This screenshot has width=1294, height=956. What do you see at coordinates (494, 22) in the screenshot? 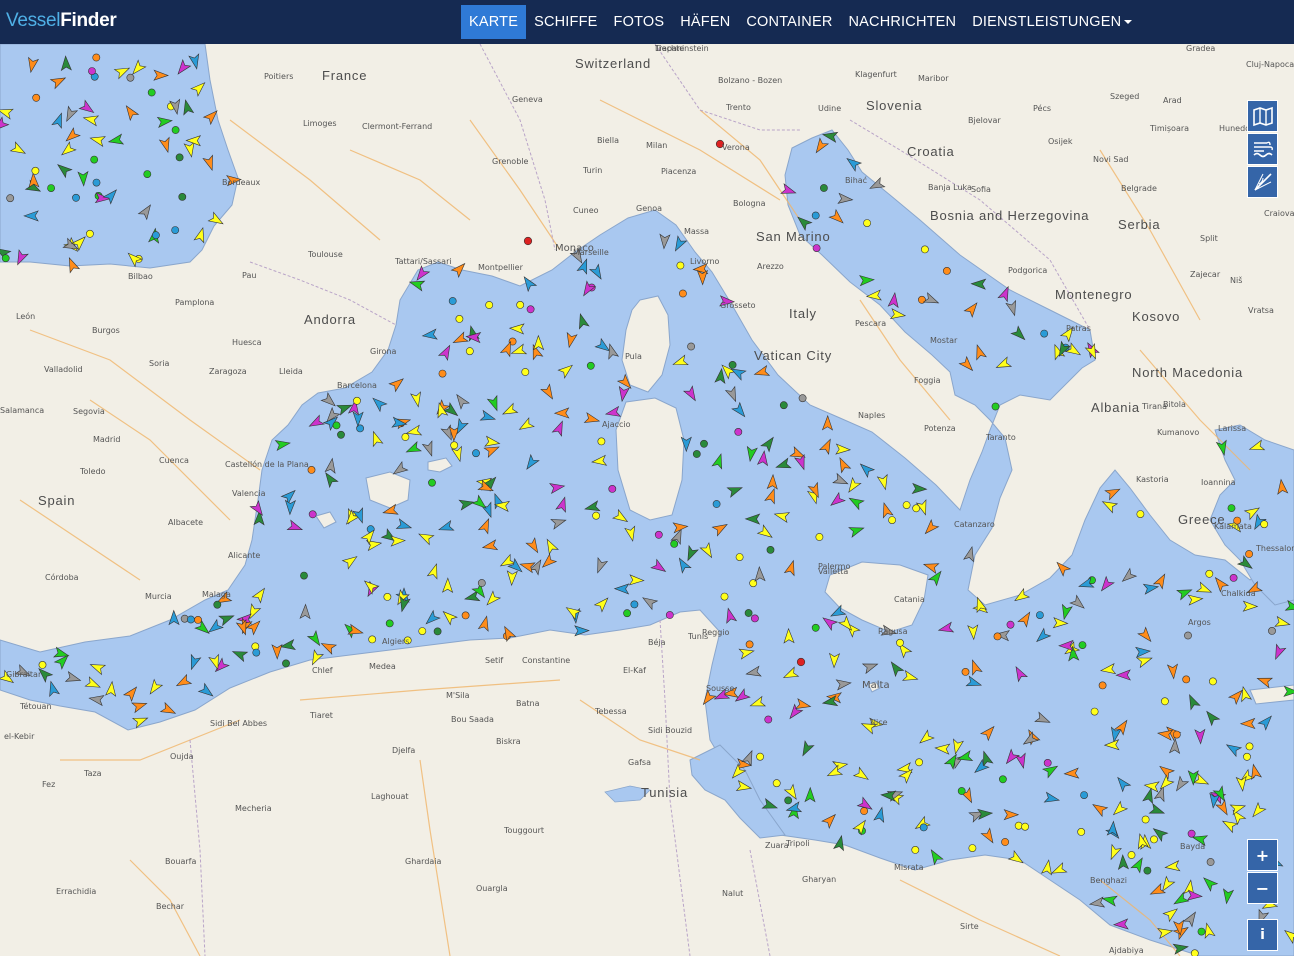
I see `nav-item-karte: KARTE` at bounding box center [494, 22].